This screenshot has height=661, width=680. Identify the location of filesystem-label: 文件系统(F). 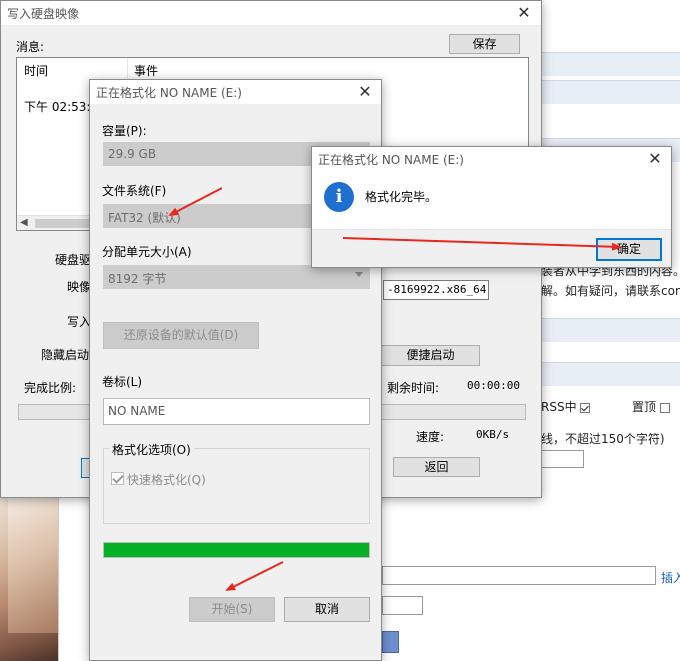
(134, 191).